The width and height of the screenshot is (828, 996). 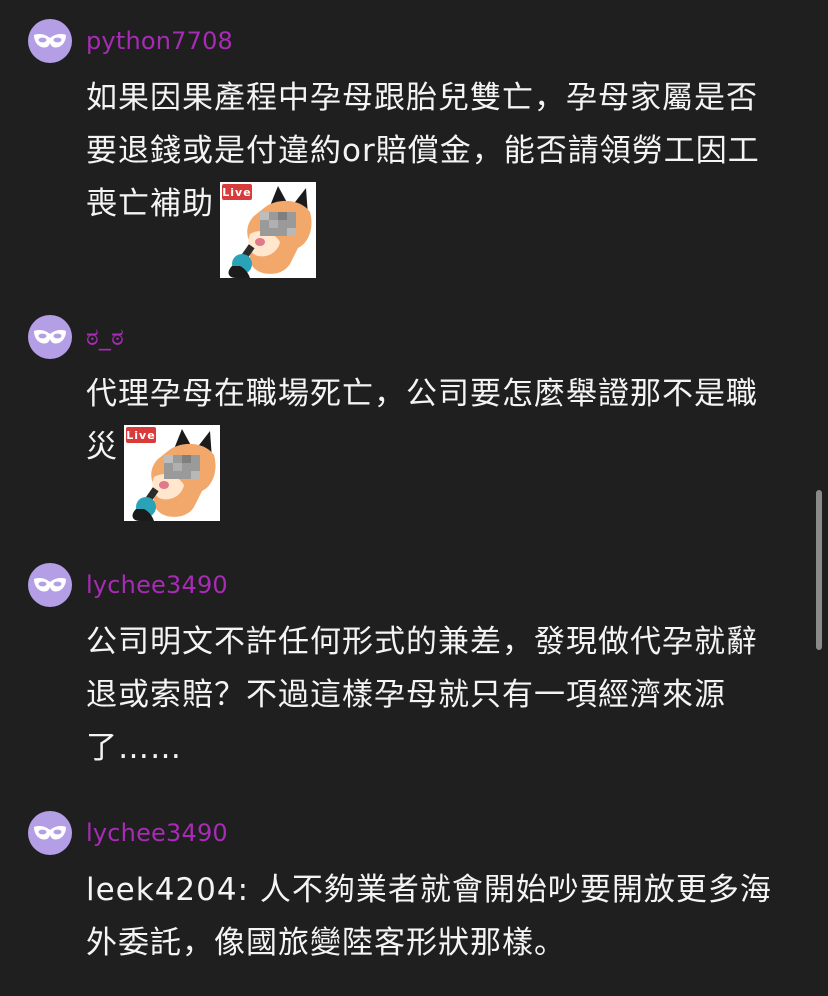 What do you see at coordinates (408, 337) in the screenshot?
I see `comment-header: ಠ_ಠ` at bounding box center [408, 337].